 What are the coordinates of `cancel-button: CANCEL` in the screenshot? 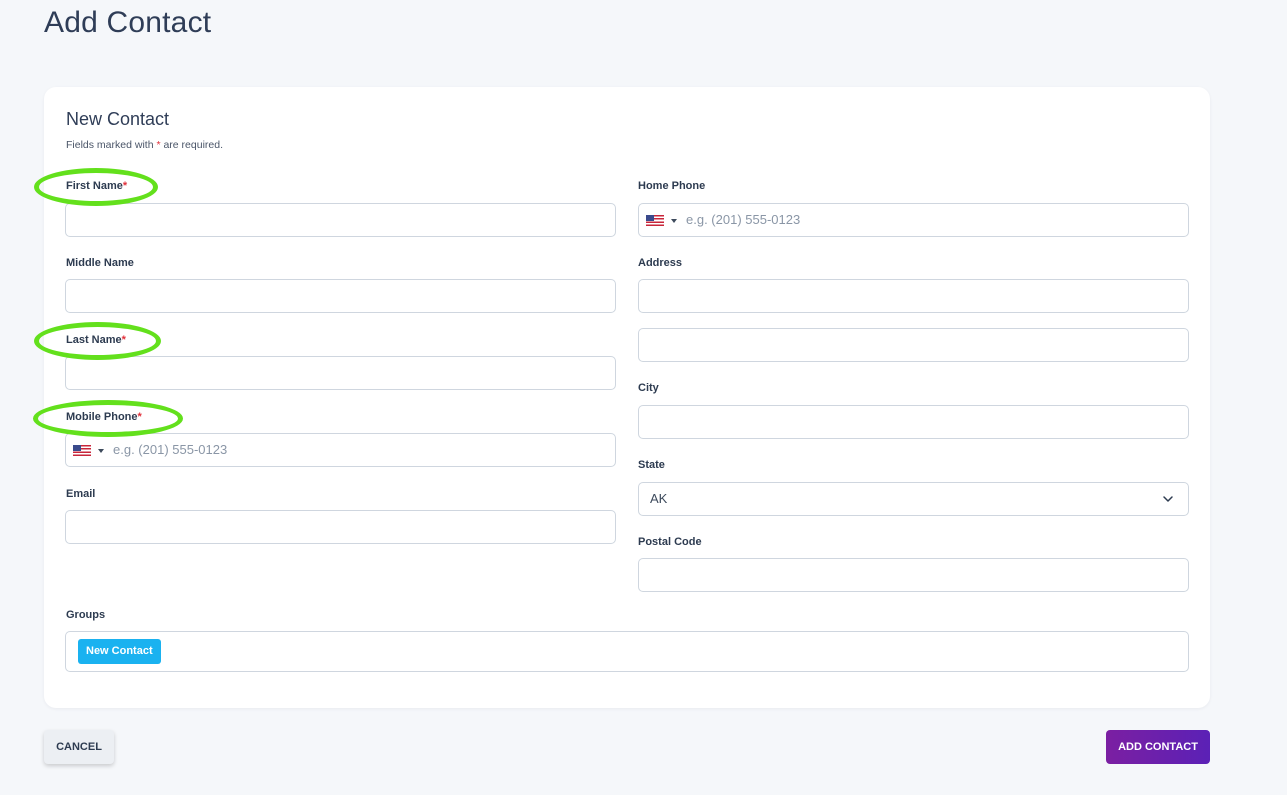 It's located at (79, 747).